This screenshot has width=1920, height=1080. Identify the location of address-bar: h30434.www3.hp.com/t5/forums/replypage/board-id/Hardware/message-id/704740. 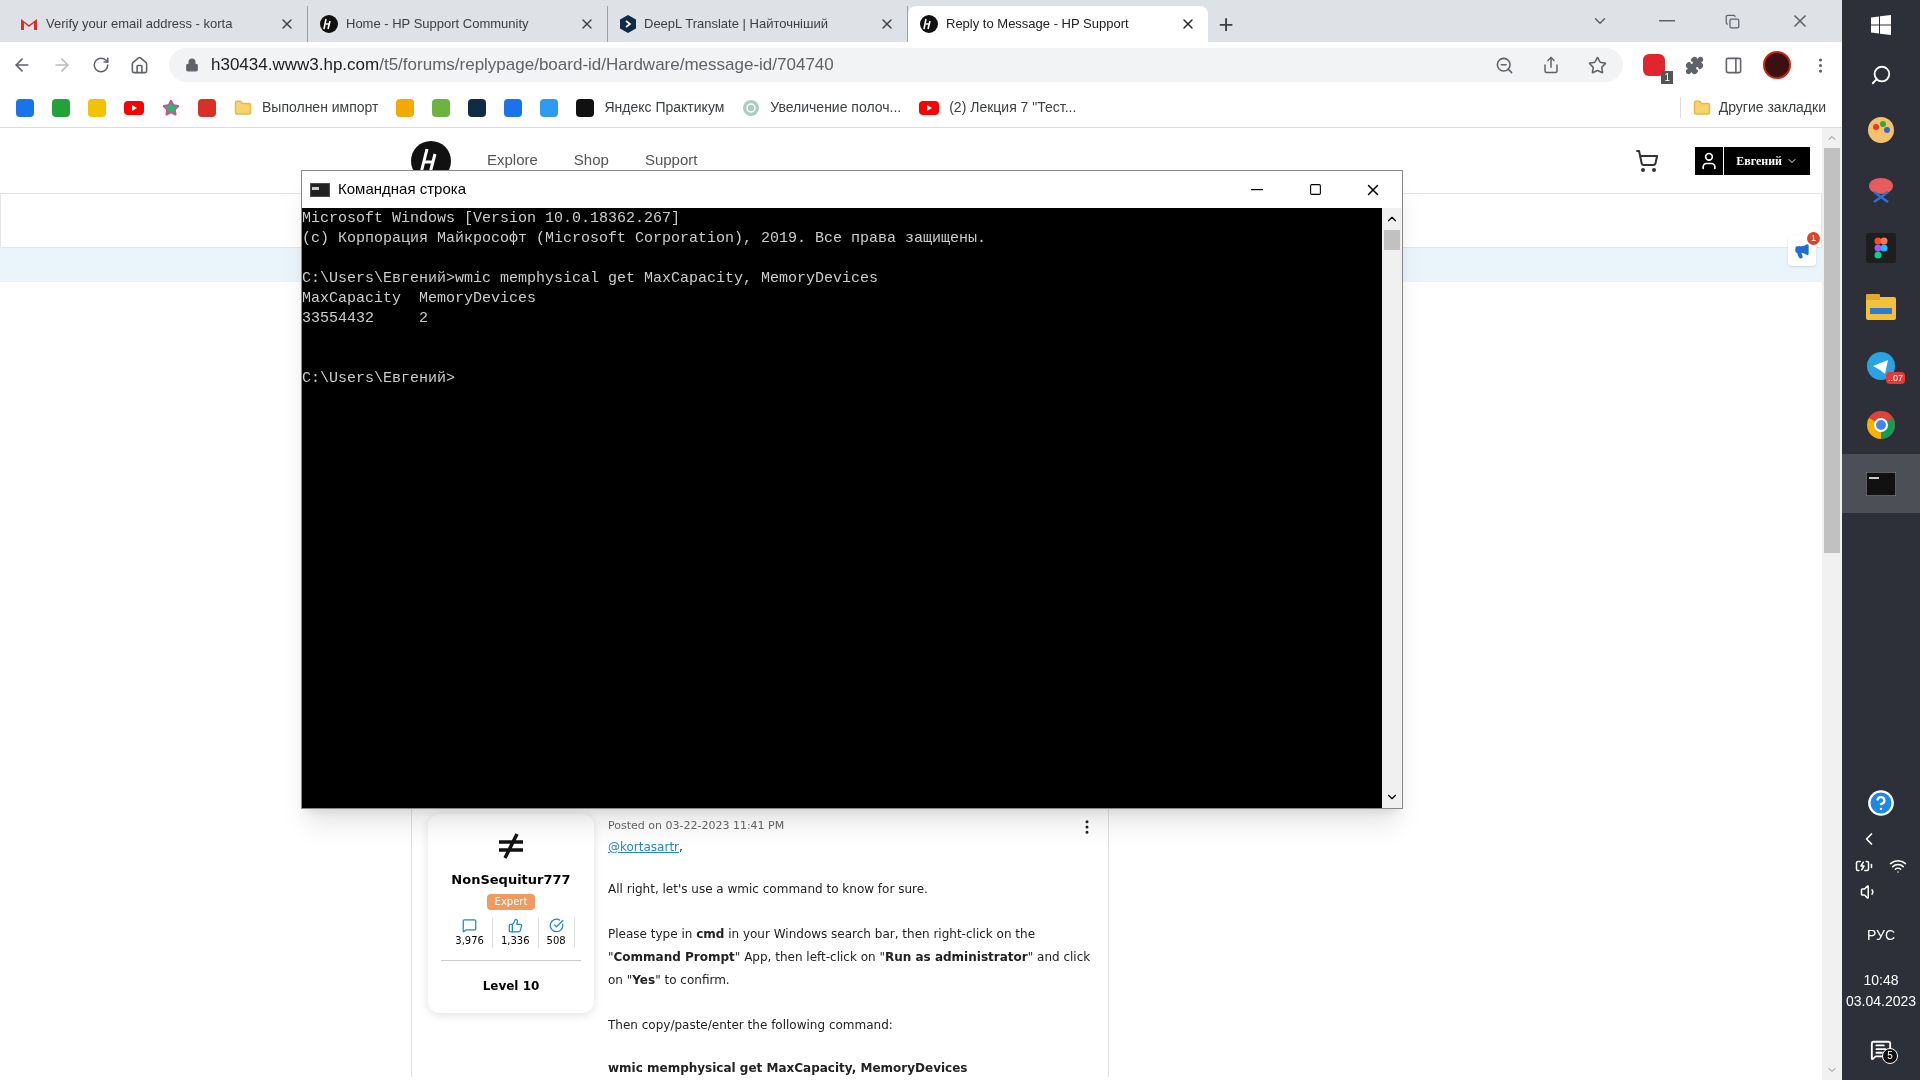
(896, 65).